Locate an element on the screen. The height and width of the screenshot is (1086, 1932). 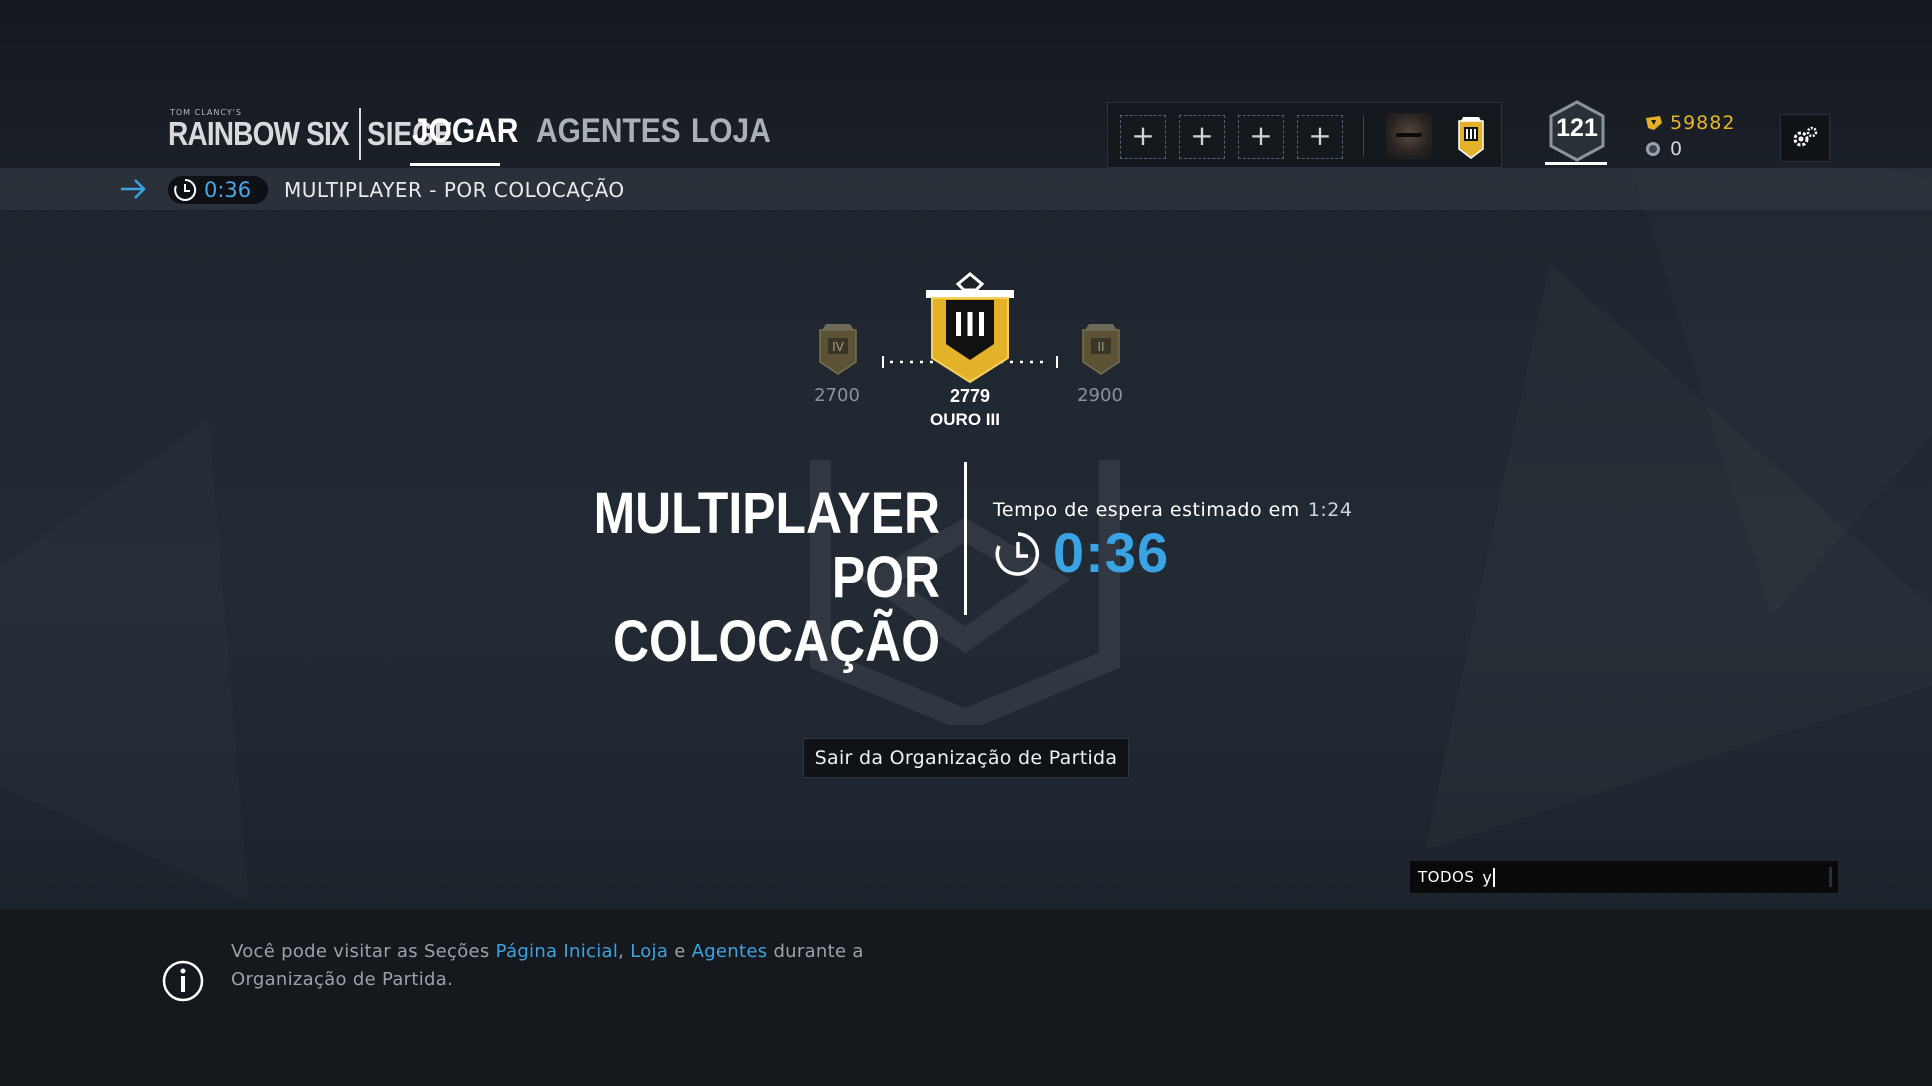
link-loja: Loja is located at coordinates (649, 951).